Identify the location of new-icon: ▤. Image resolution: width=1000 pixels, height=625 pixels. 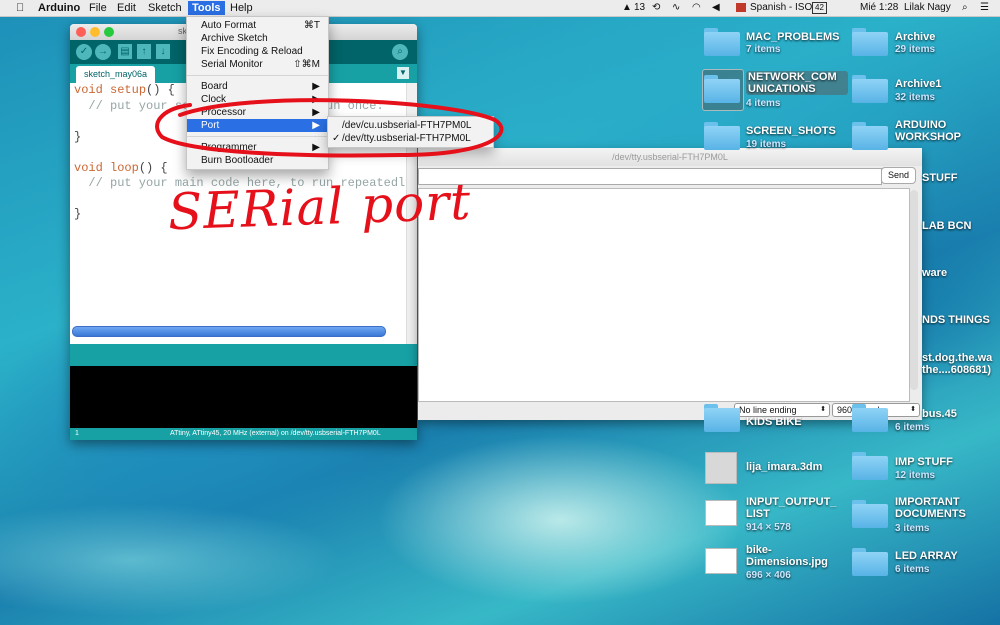
(125, 51).